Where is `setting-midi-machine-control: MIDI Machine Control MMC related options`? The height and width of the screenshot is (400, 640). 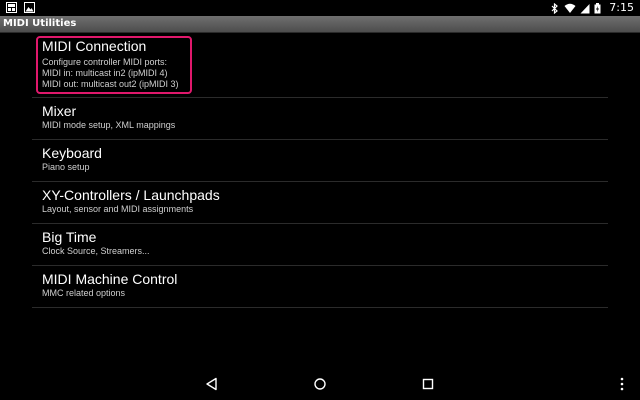
setting-midi-machine-control: MIDI Machine Control MMC related options is located at coordinates (320, 287).